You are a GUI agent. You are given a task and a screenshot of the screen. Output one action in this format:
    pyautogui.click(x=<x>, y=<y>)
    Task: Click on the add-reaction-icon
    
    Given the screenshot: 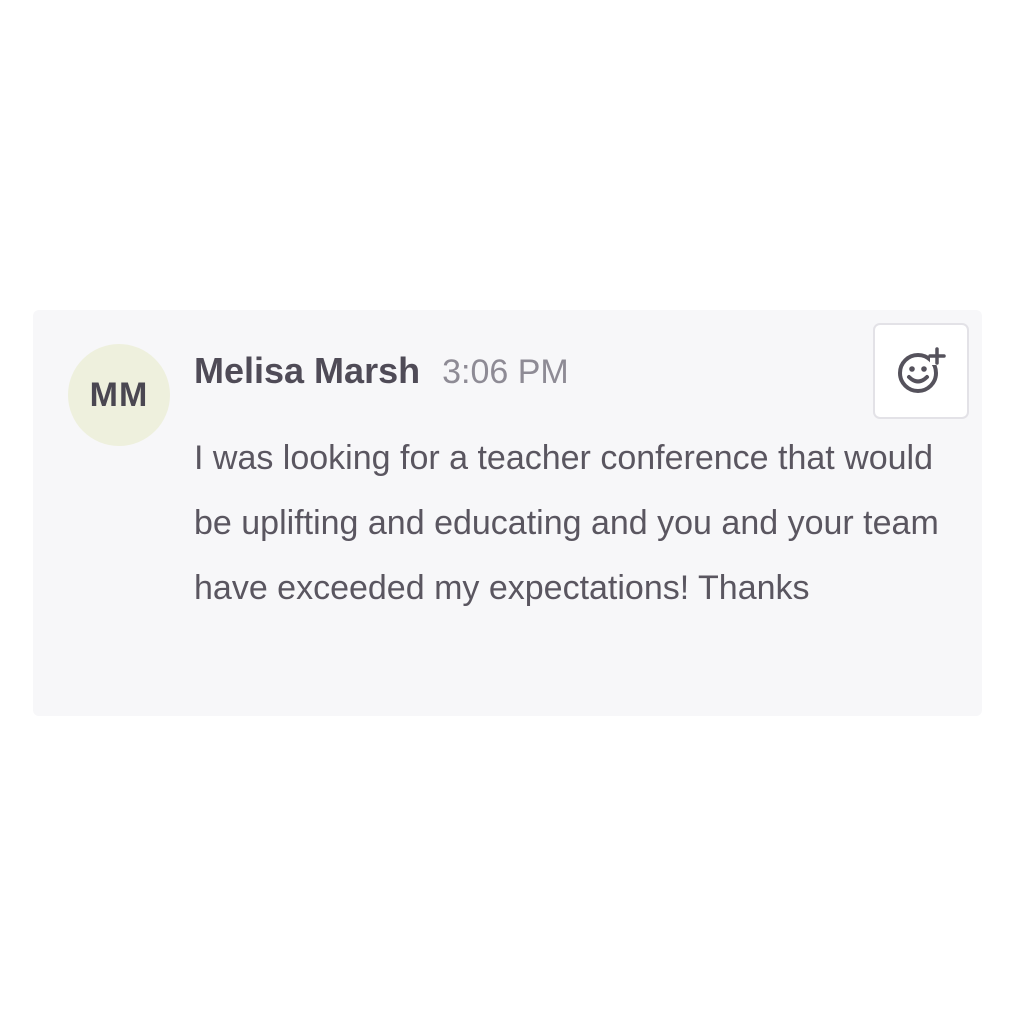 What is the action you would take?
    pyautogui.click(x=921, y=371)
    